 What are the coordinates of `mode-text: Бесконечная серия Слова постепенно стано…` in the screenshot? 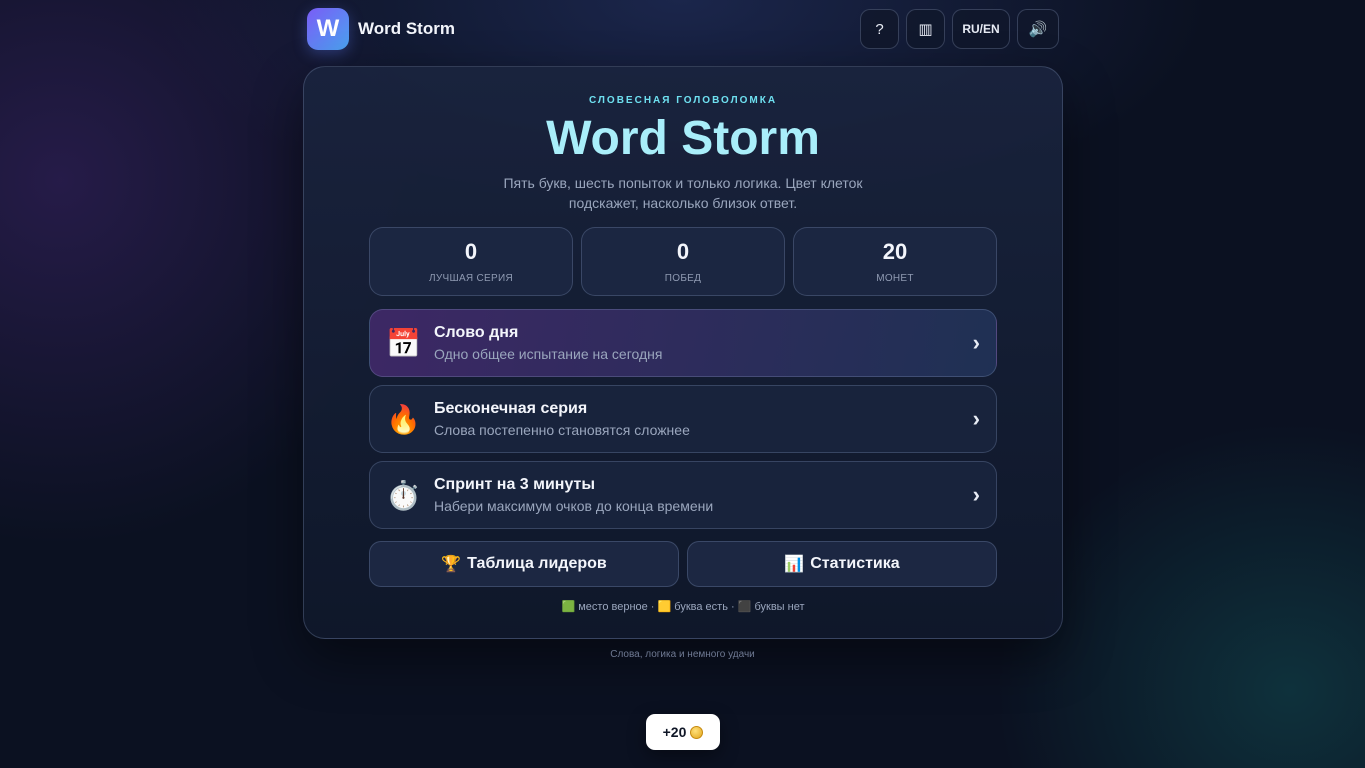 It's located at (703, 419).